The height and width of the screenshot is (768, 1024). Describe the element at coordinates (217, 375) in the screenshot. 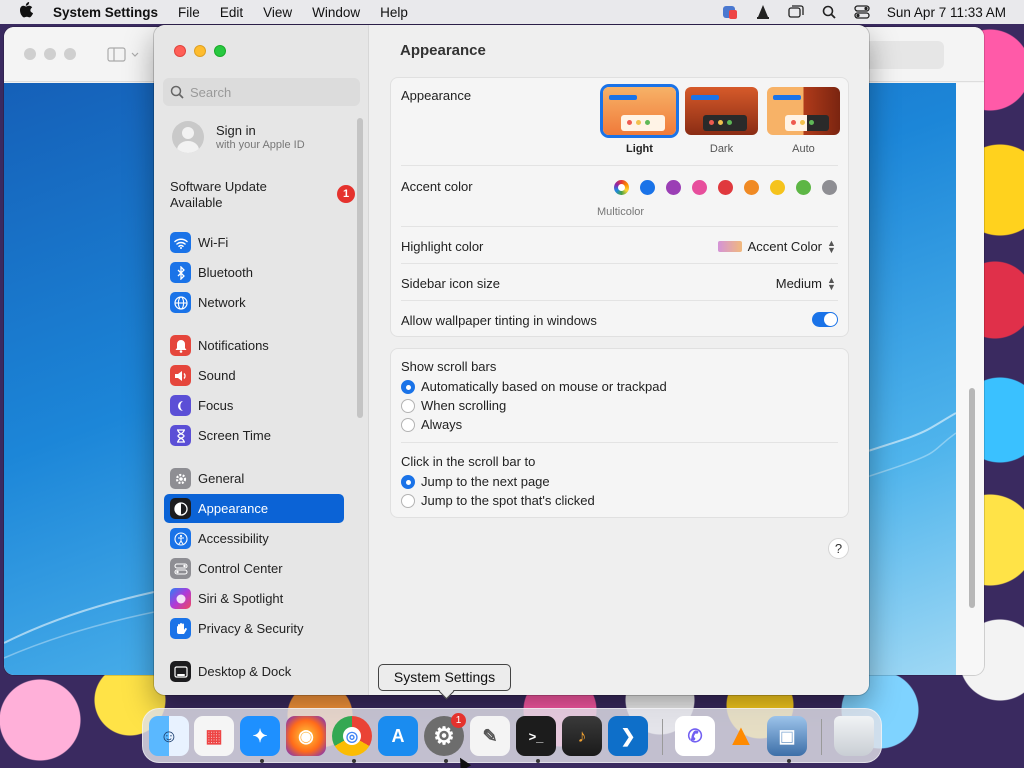

I see `sidebar-item-label: Sound` at that location.